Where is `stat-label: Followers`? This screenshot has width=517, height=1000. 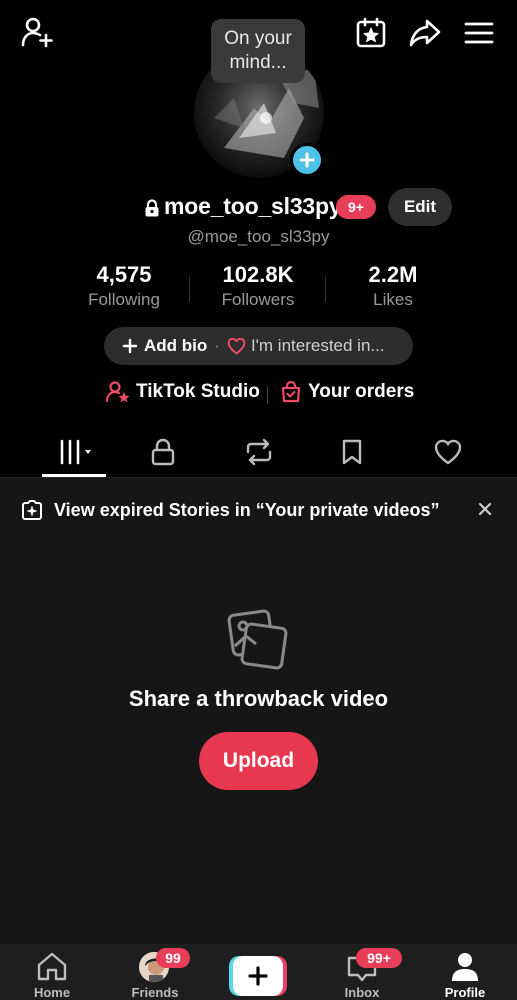 stat-label: Followers is located at coordinates (258, 299).